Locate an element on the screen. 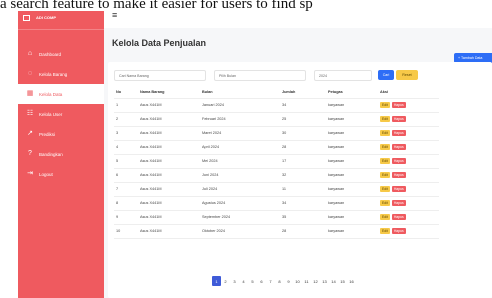 The width and height of the screenshot is (492, 298). logout-icon: ⇥ is located at coordinates (30, 173).